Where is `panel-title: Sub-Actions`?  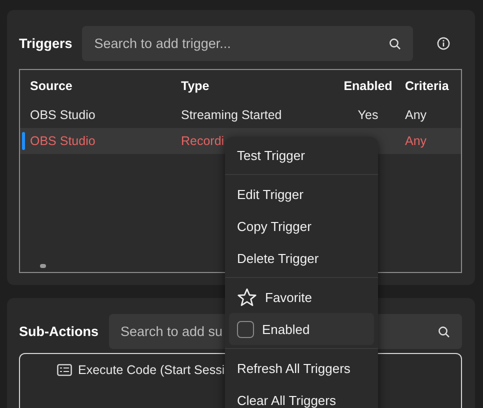 panel-title: Sub-Actions is located at coordinates (58, 331).